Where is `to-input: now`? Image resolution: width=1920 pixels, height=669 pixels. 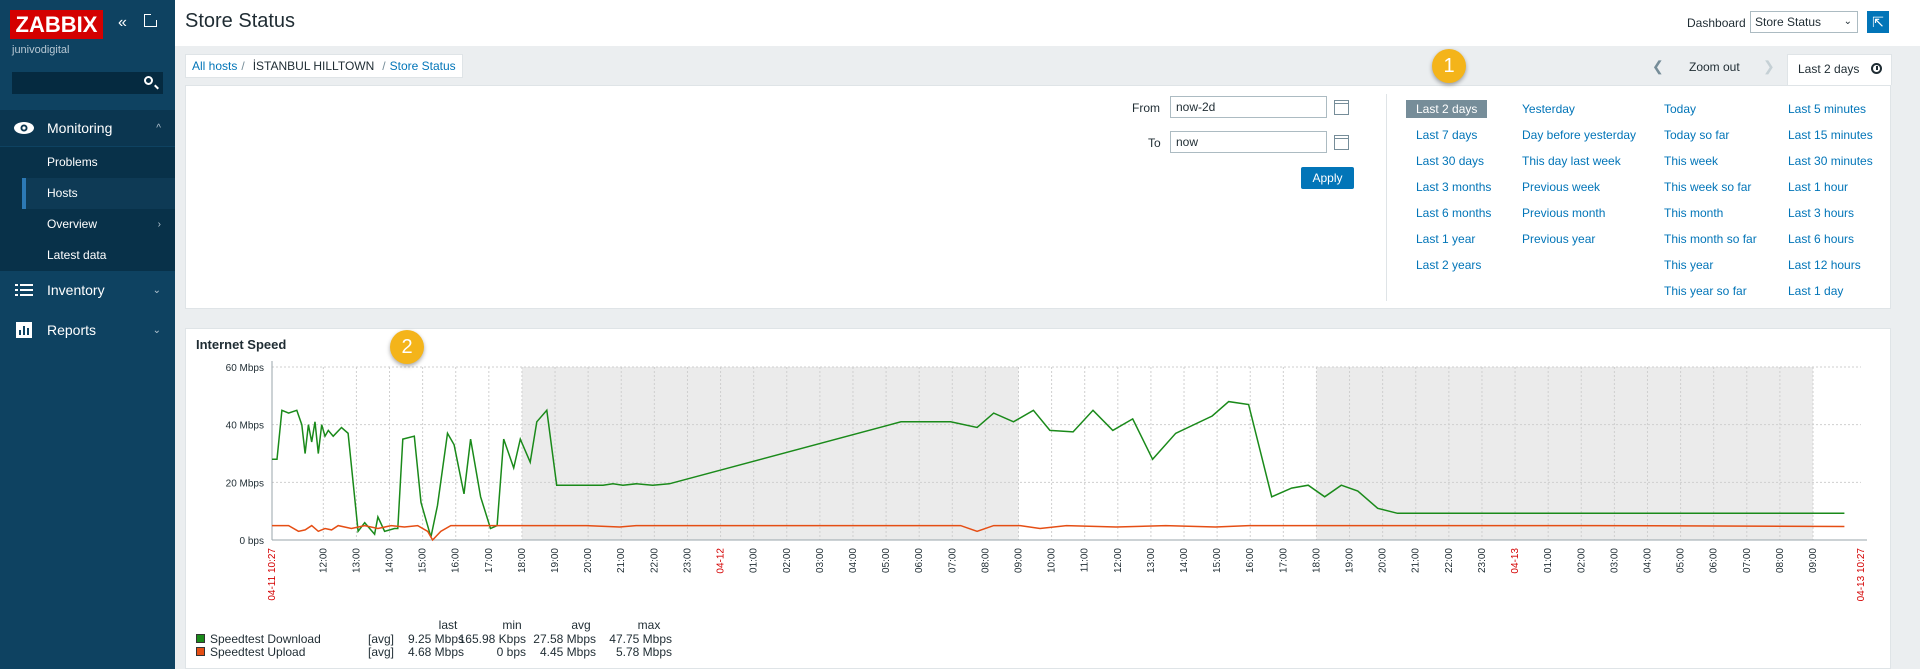 to-input: now is located at coordinates (1248, 142).